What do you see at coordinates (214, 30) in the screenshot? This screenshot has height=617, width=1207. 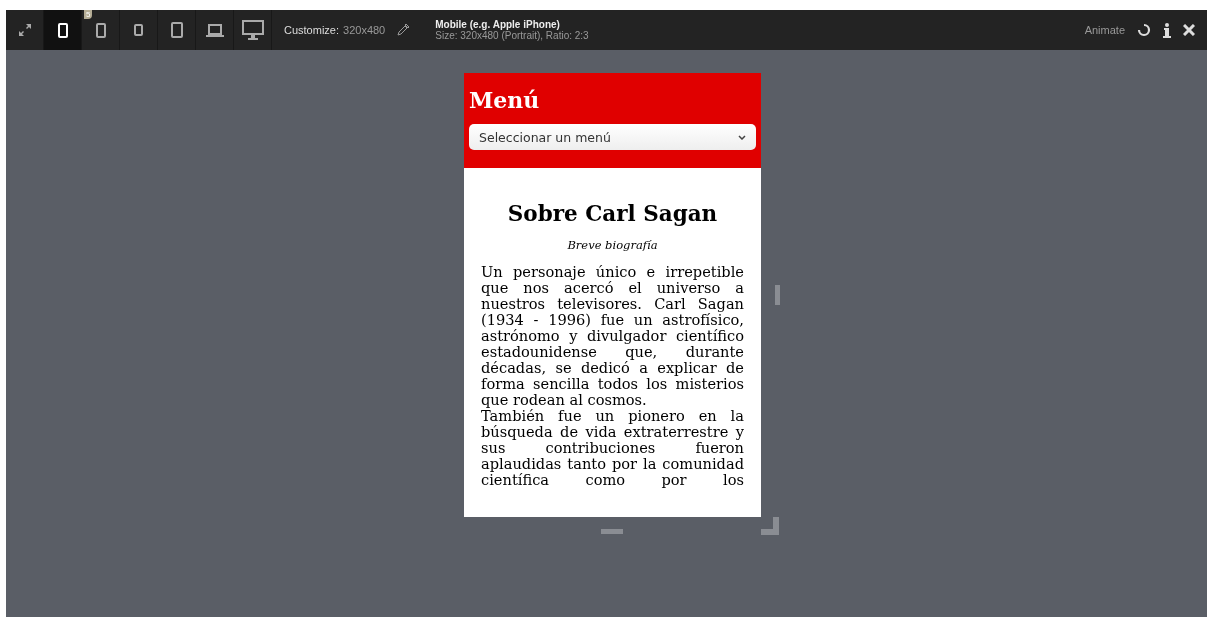 I see `laptop-icon` at bounding box center [214, 30].